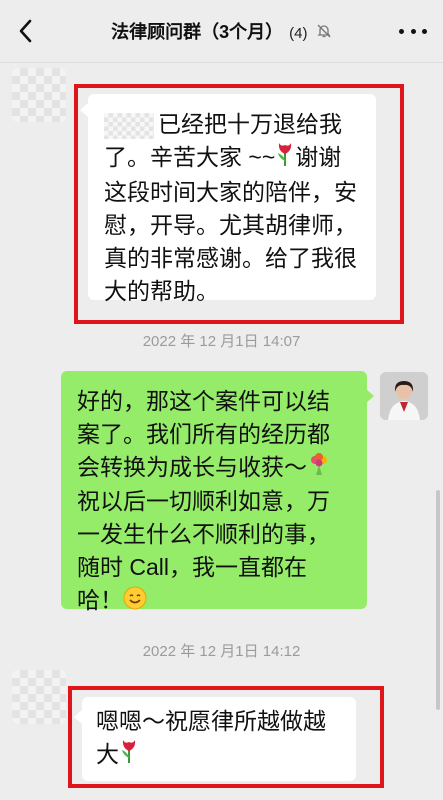  Describe the element at coordinates (438, 600) in the screenshot. I see `scrollbar` at that location.